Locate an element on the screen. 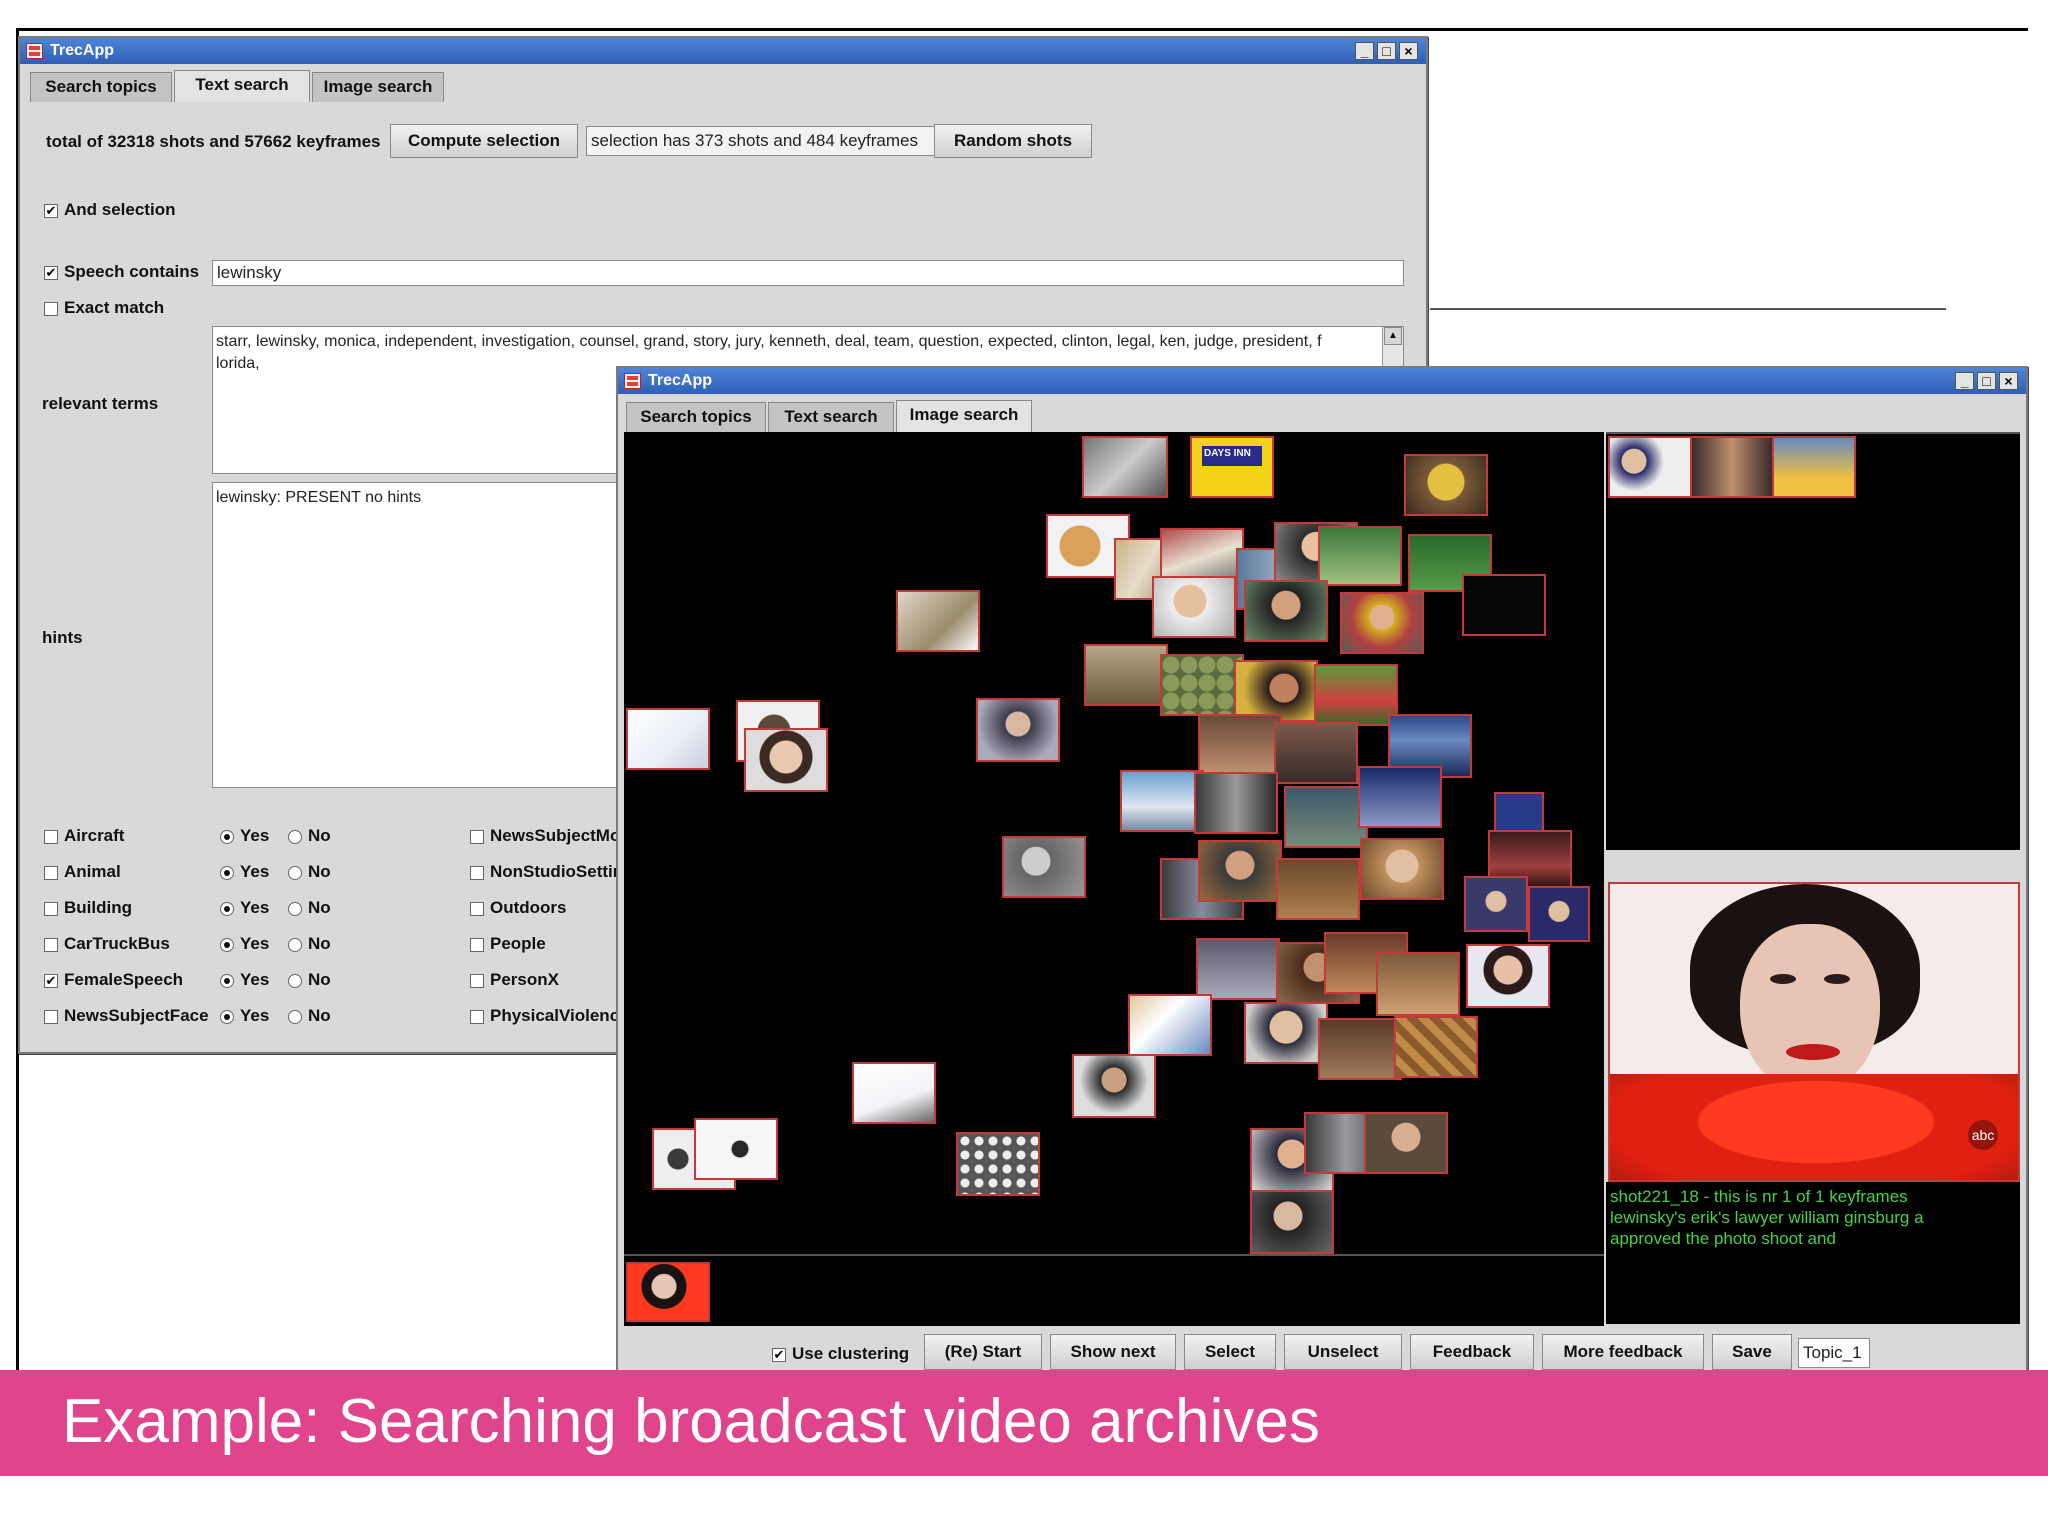 Image resolution: width=2048 pixels, height=1536 pixels. feature-checkbox-building is located at coordinates (51, 909).